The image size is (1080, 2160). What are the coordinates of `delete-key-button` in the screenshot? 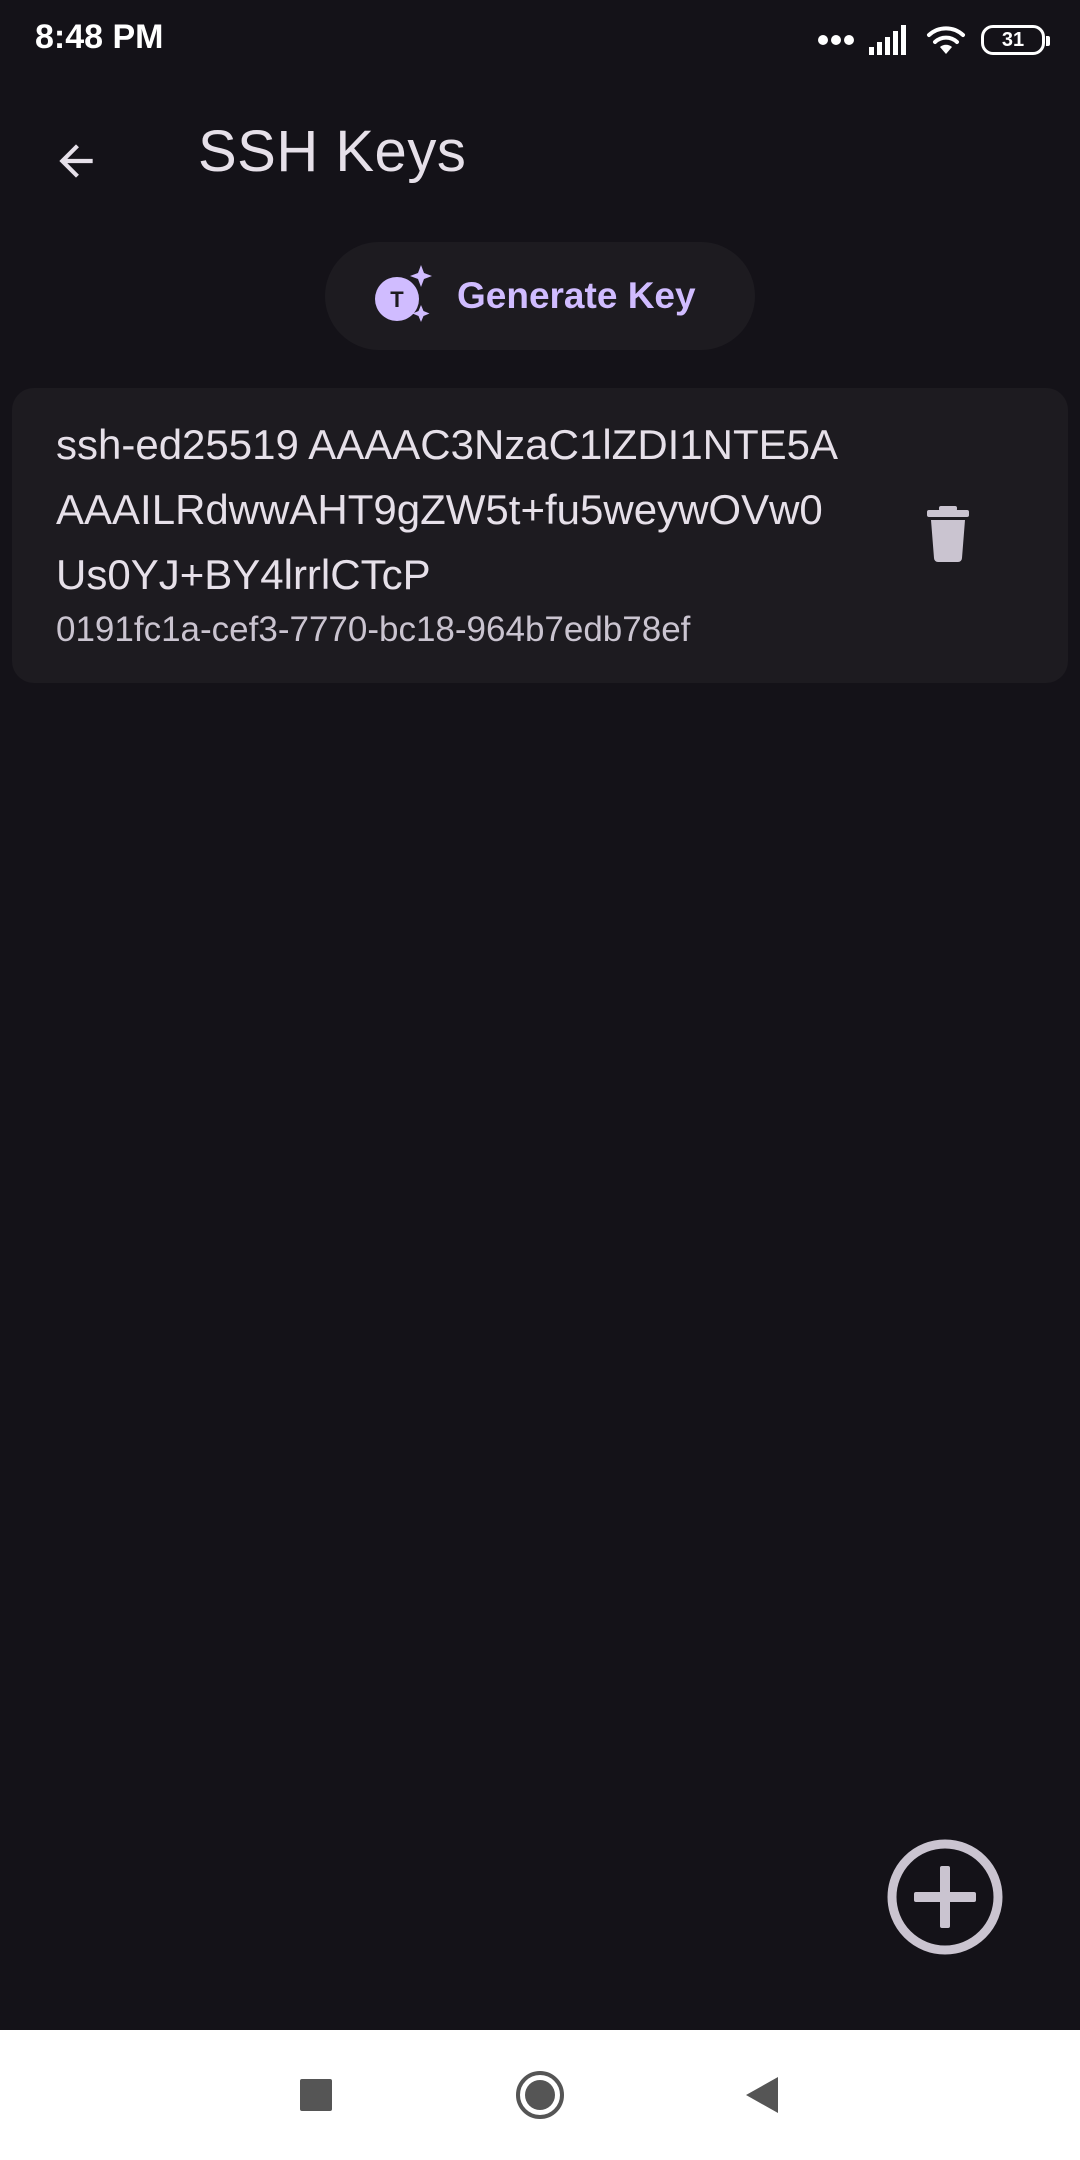 It's located at (948, 534).